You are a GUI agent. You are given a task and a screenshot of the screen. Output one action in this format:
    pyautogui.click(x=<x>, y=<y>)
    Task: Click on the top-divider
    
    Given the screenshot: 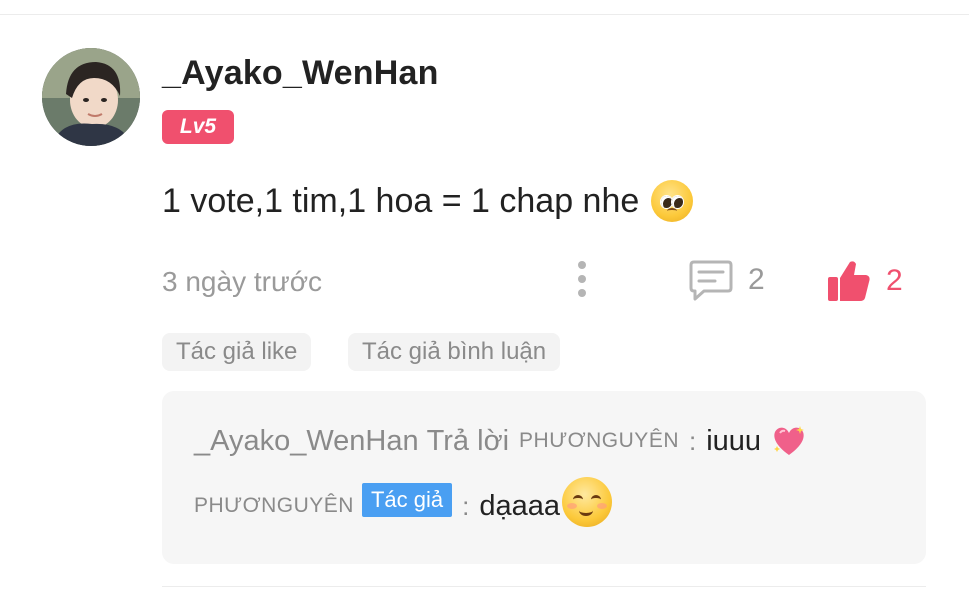 What is the action you would take?
    pyautogui.click(x=484, y=14)
    